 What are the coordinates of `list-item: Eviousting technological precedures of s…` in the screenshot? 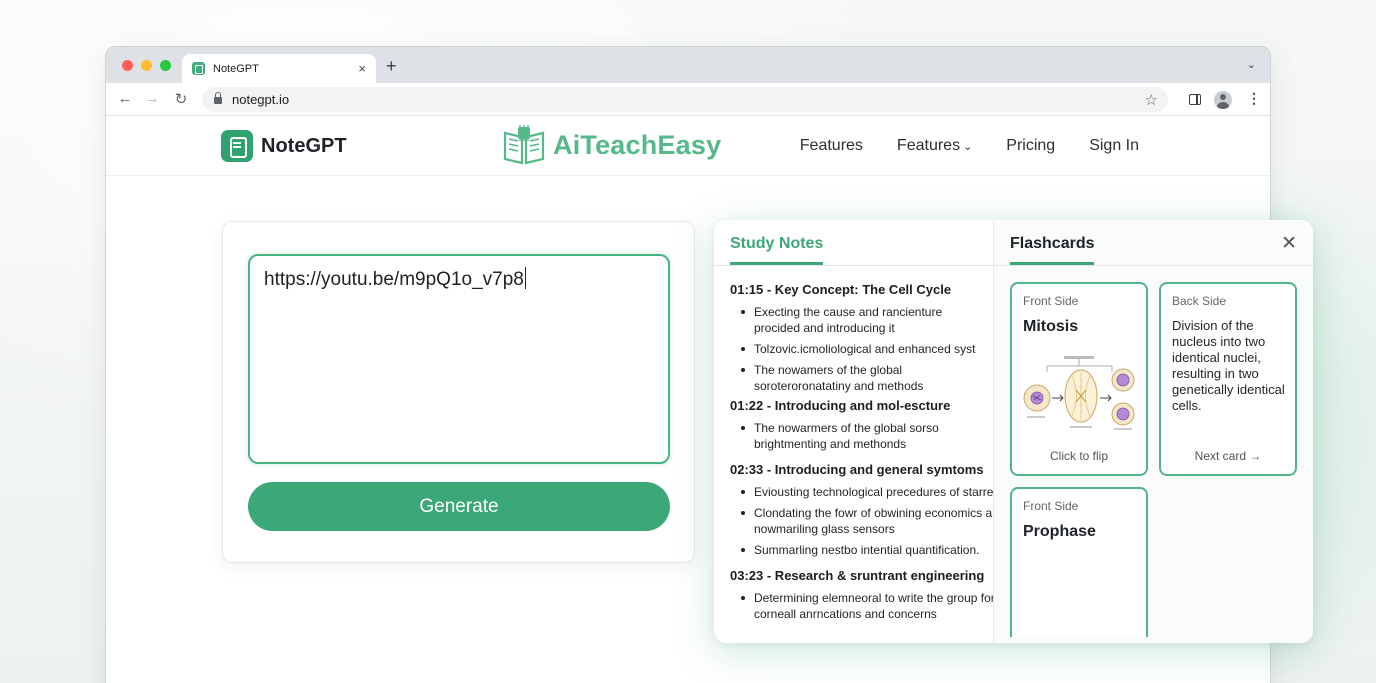 It's located at (861, 492).